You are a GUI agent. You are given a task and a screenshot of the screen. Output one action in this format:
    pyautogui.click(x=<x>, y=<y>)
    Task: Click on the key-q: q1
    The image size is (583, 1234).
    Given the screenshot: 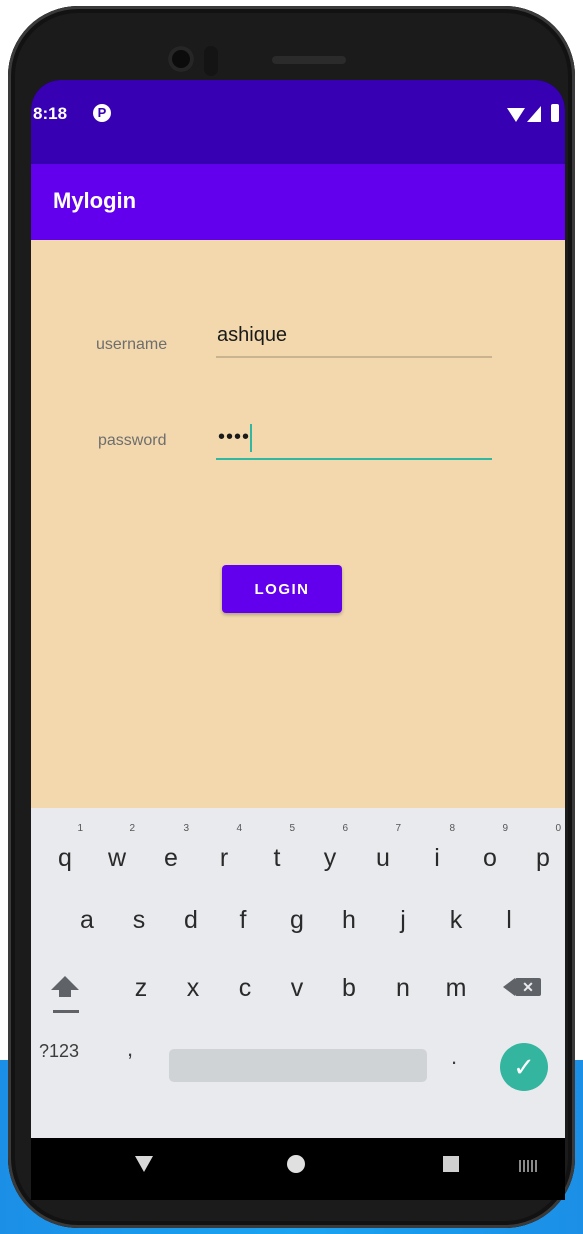 What is the action you would take?
    pyautogui.click(x=65, y=854)
    